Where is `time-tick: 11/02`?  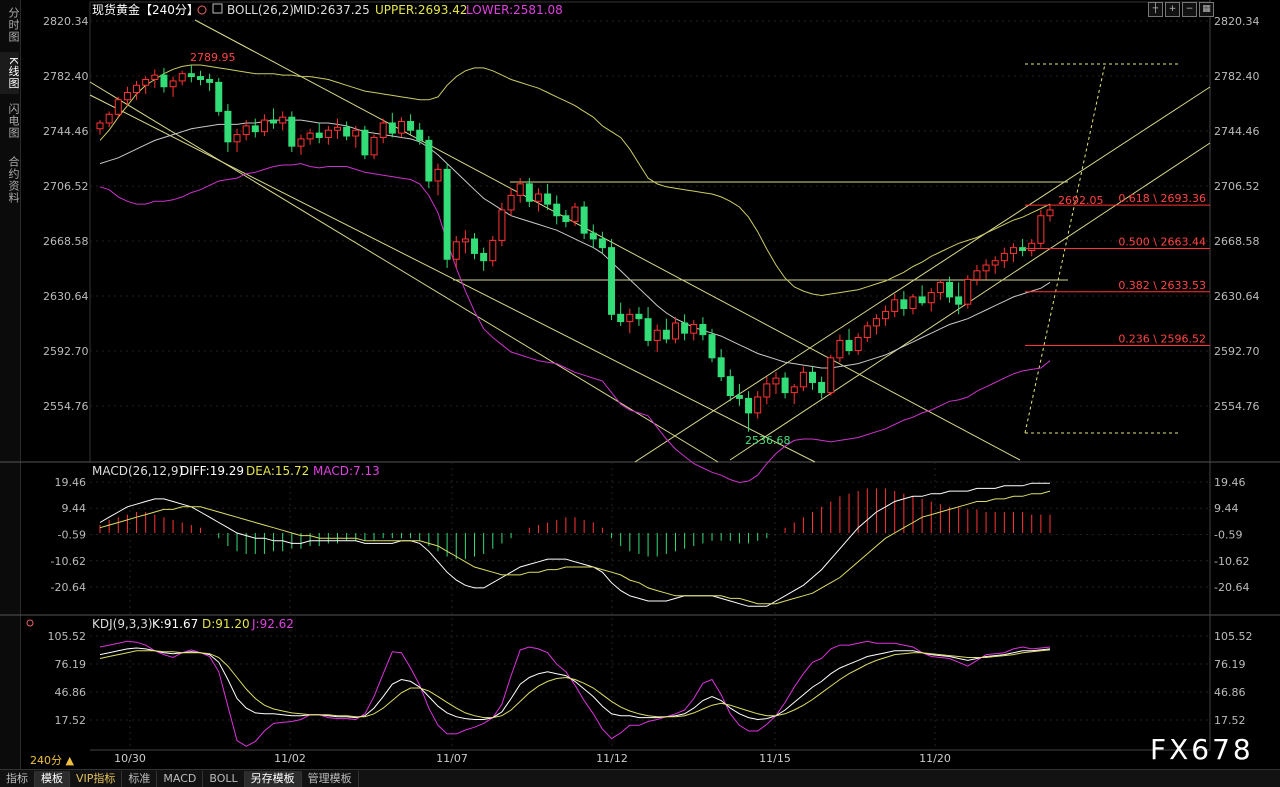 time-tick: 11/02 is located at coordinates (290, 758).